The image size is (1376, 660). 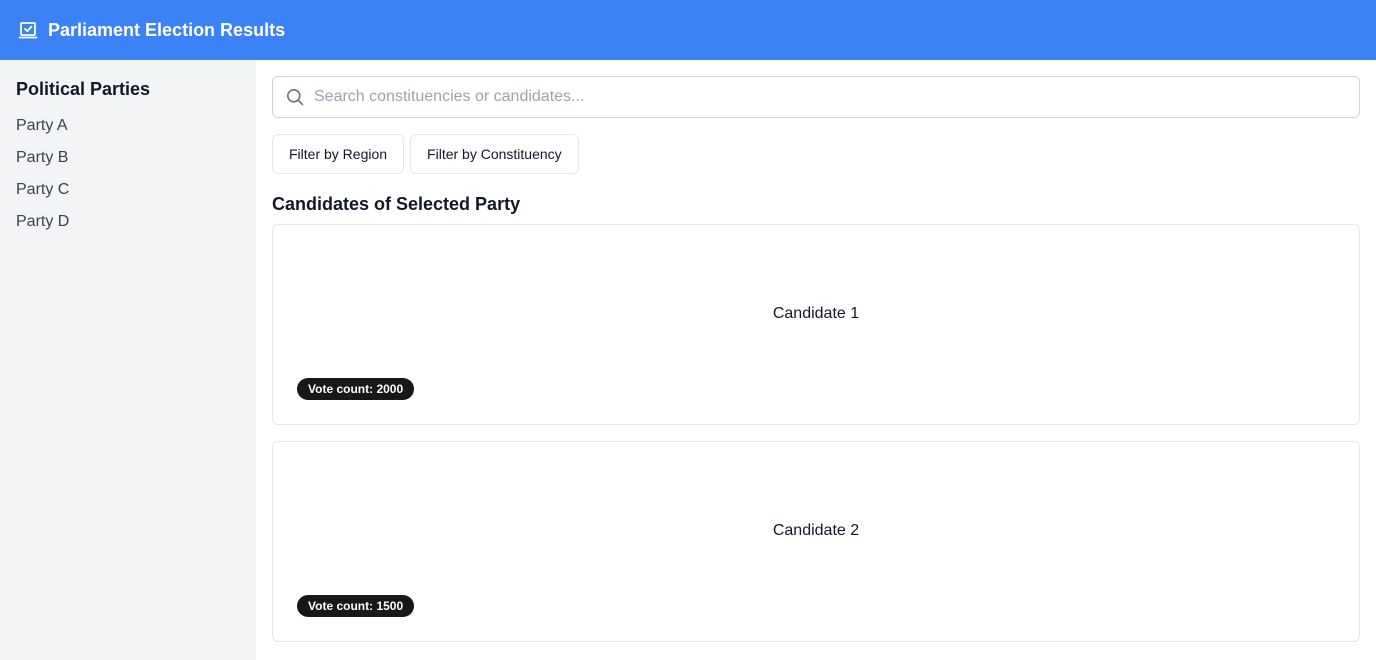 I want to click on candidate-name: Candidate 2, so click(x=816, y=530).